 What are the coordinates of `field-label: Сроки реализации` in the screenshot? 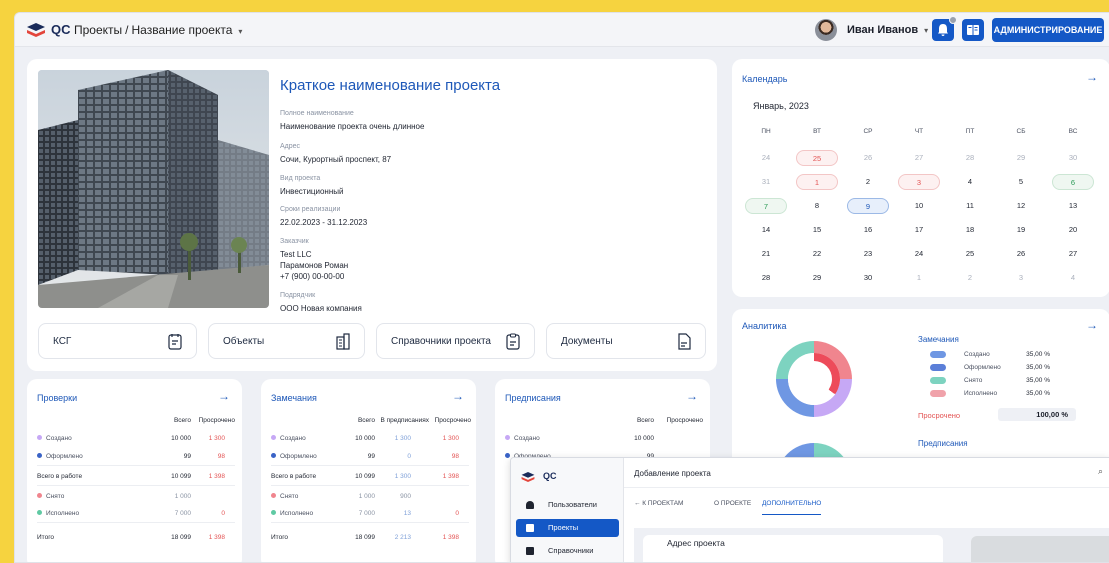 It's located at (310, 209).